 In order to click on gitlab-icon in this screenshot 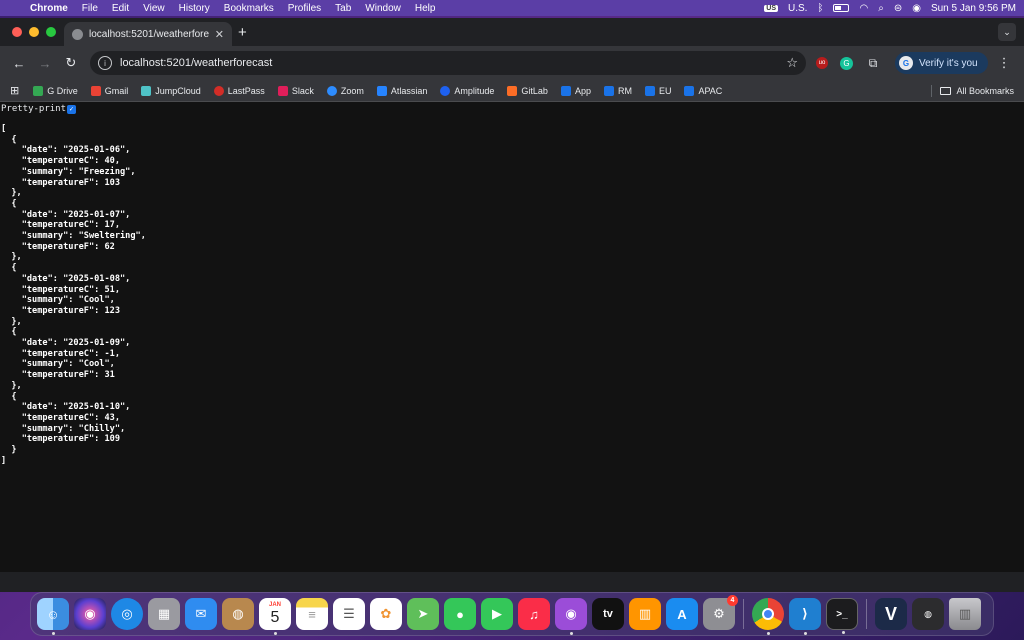, I will do `click(512, 90)`.